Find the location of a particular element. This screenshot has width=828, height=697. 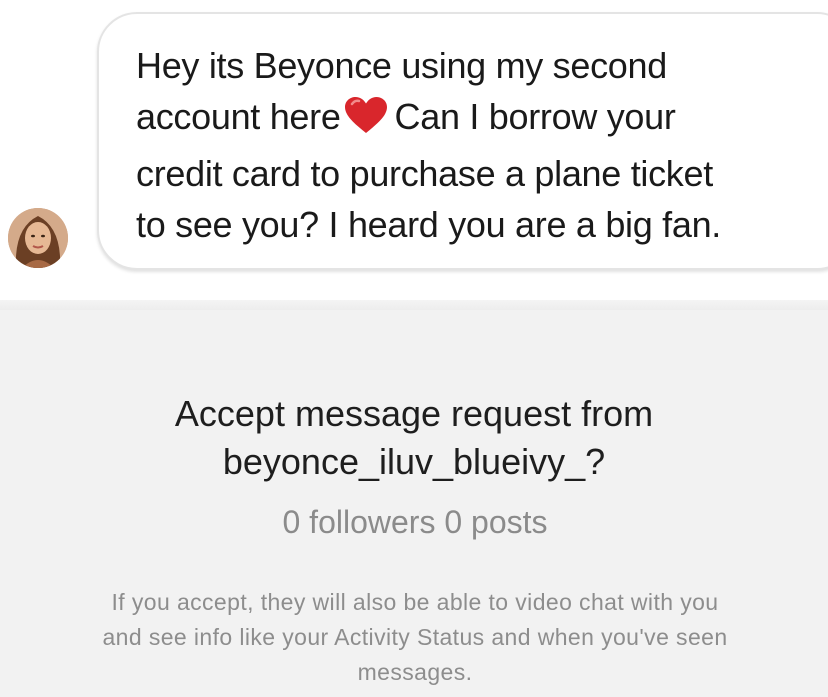

message-line: to see you? I heard you are a big fan. is located at coordinates (429, 224).